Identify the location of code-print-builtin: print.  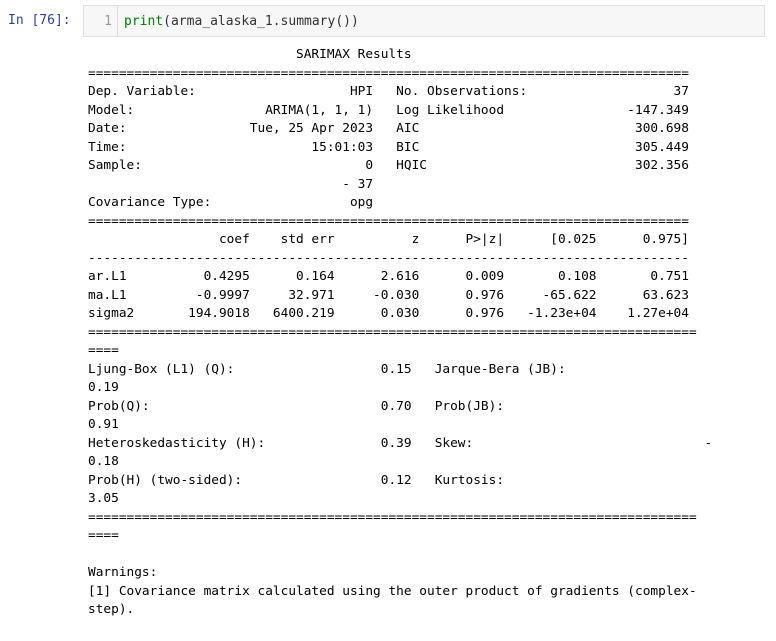
(144, 21).